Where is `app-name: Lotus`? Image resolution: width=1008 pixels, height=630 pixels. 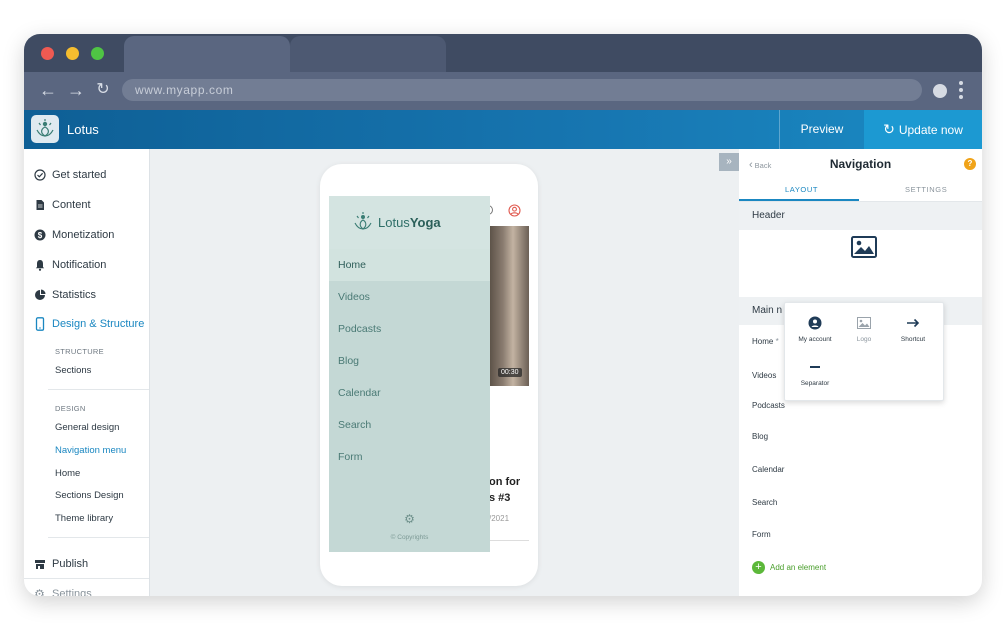 app-name: Lotus is located at coordinates (83, 129).